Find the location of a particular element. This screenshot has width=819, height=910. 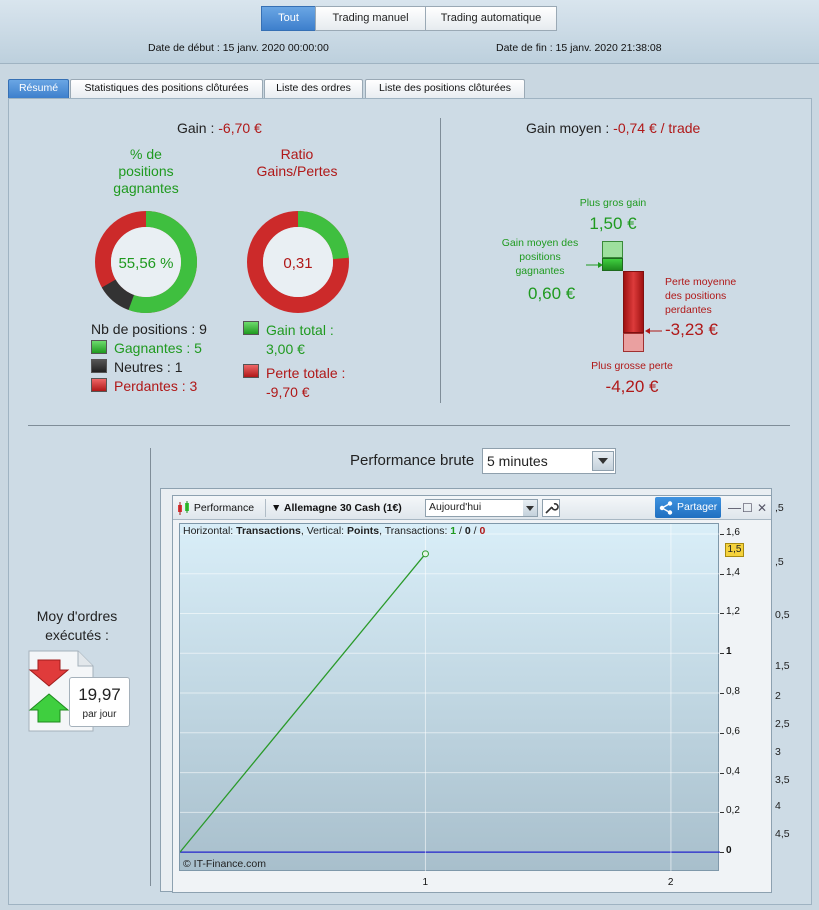

orders-unit: par jour is located at coordinates (99, 714).